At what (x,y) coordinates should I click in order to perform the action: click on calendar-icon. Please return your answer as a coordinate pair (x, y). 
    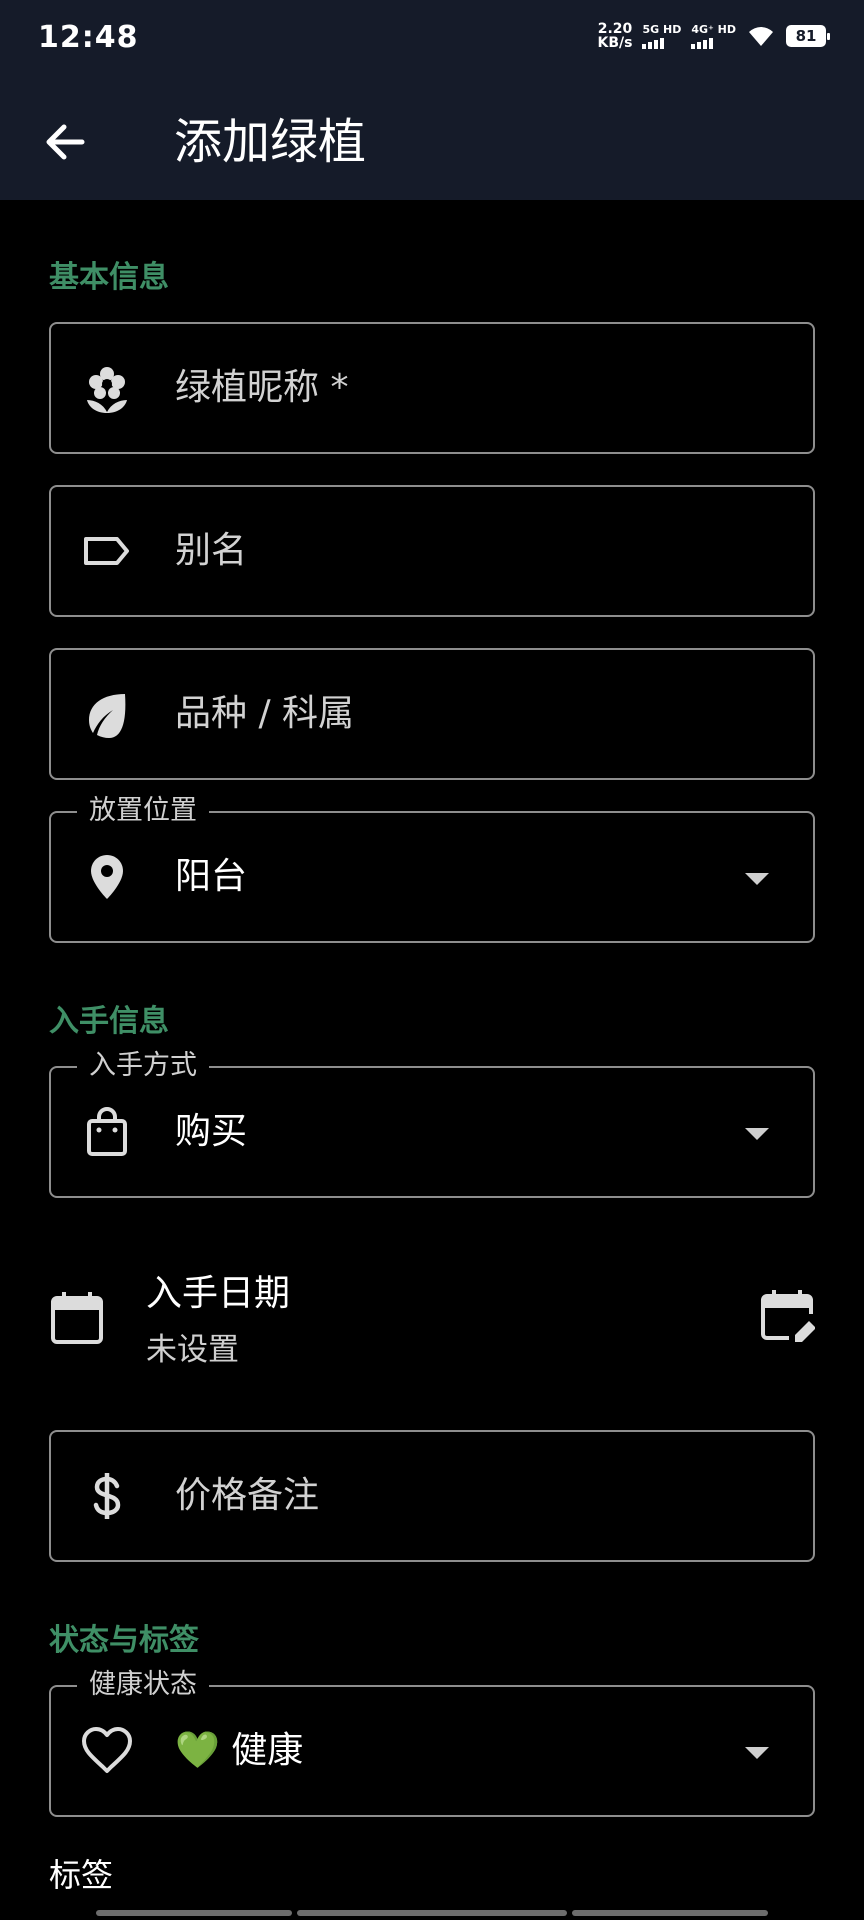
    Looking at the image, I should click on (77, 1318).